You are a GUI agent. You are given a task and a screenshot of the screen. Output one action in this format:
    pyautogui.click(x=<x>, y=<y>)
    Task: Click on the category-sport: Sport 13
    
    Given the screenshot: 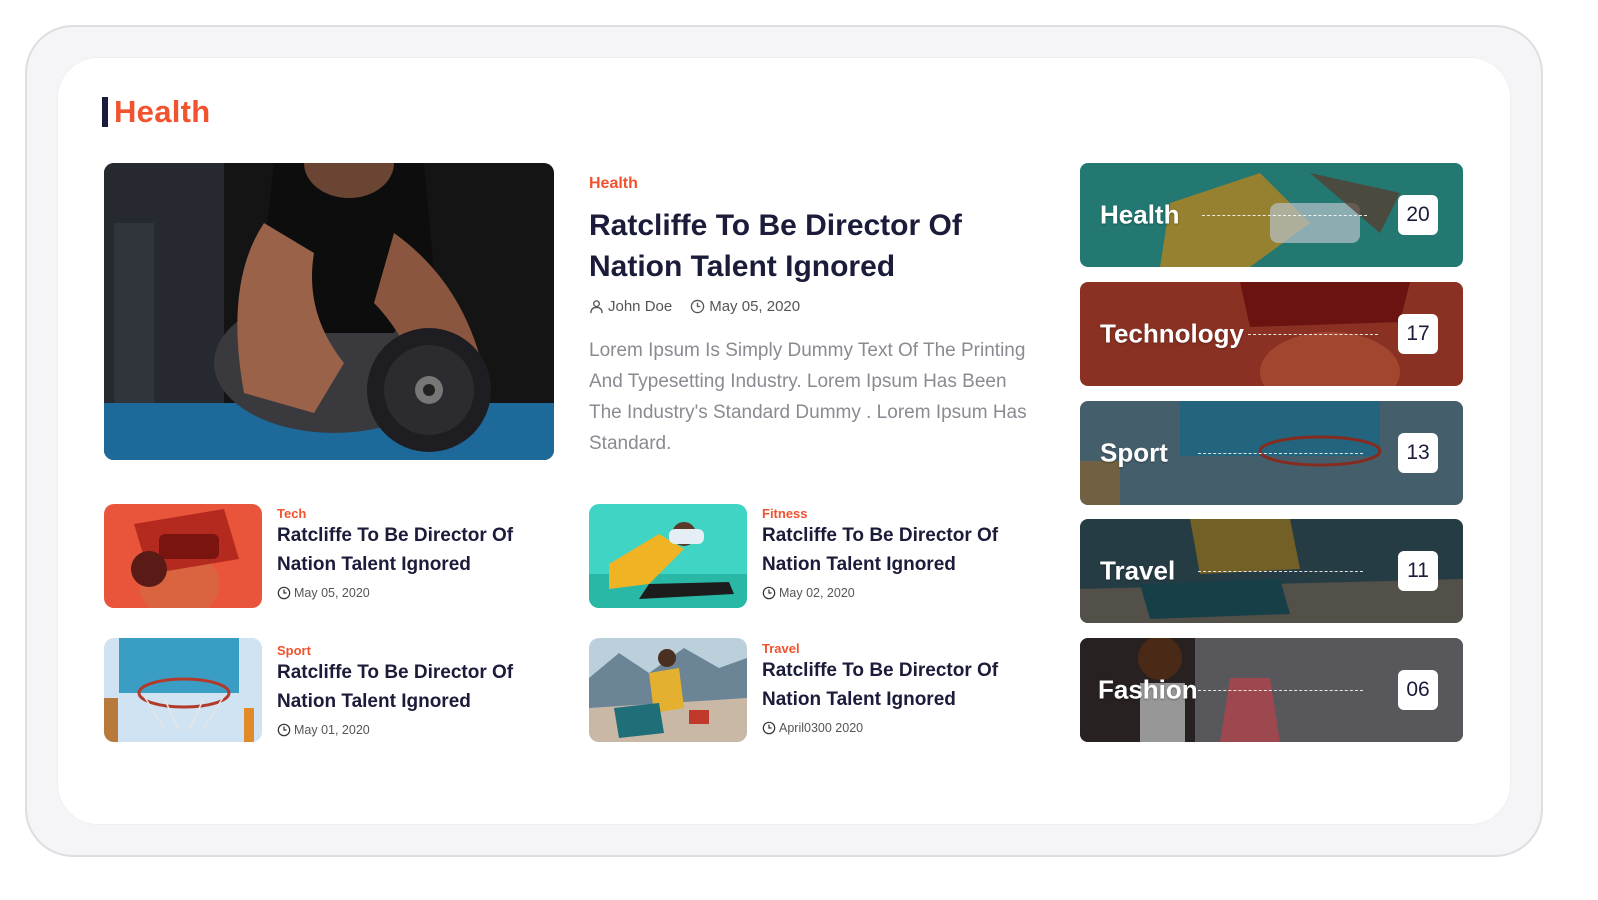 What is the action you would take?
    pyautogui.click(x=1271, y=453)
    